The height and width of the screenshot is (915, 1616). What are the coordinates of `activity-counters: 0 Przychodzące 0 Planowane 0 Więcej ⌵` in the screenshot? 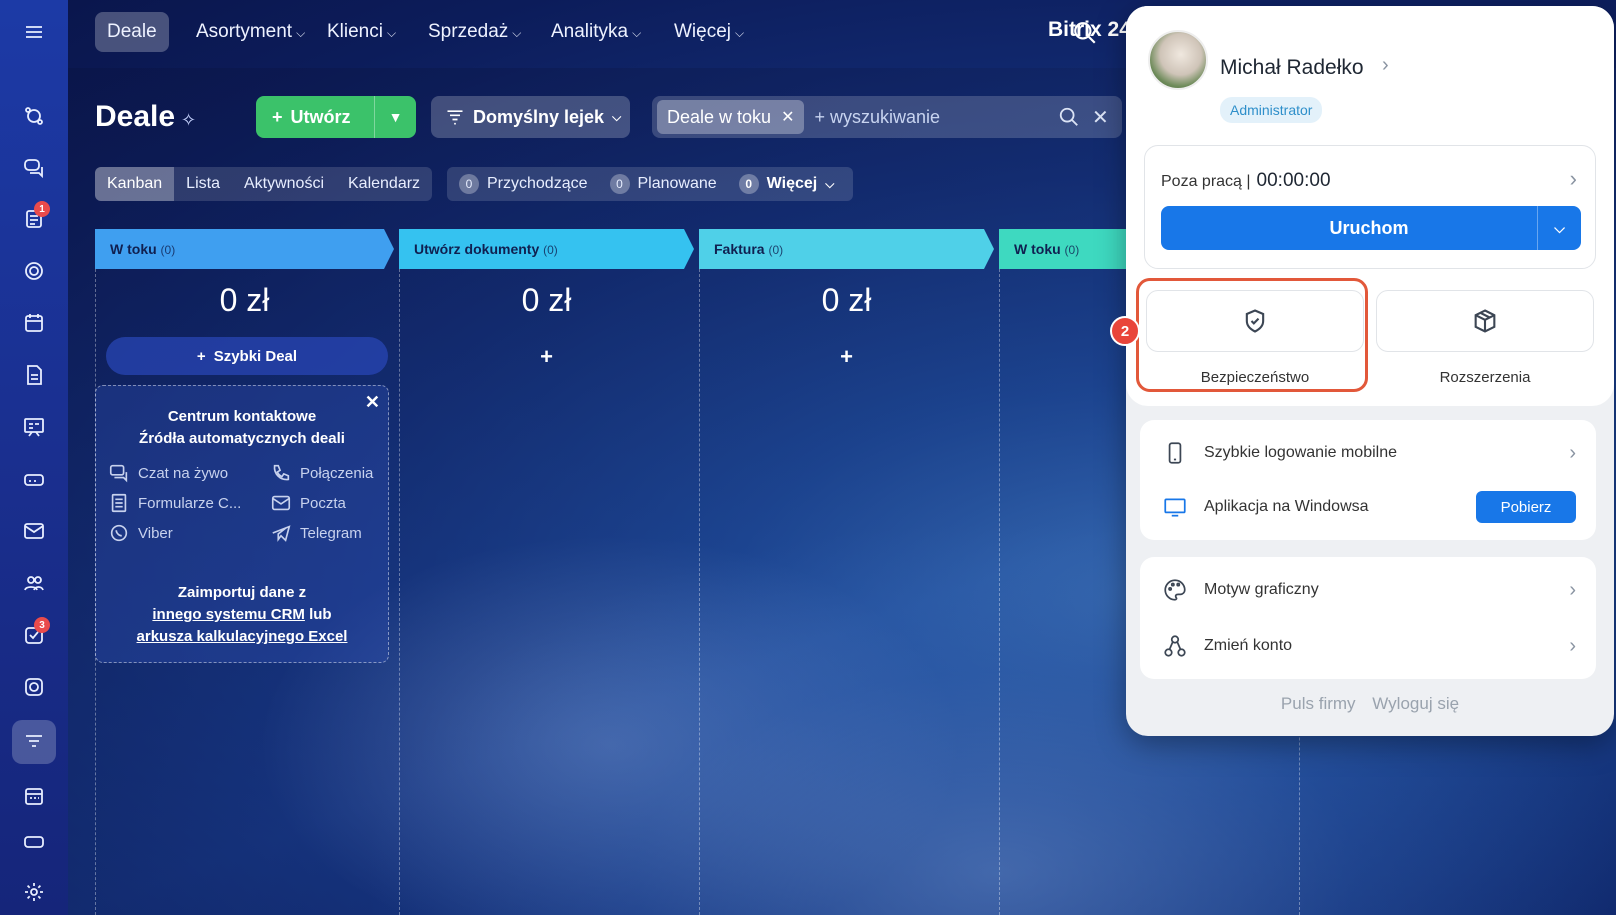 It's located at (650, 184).